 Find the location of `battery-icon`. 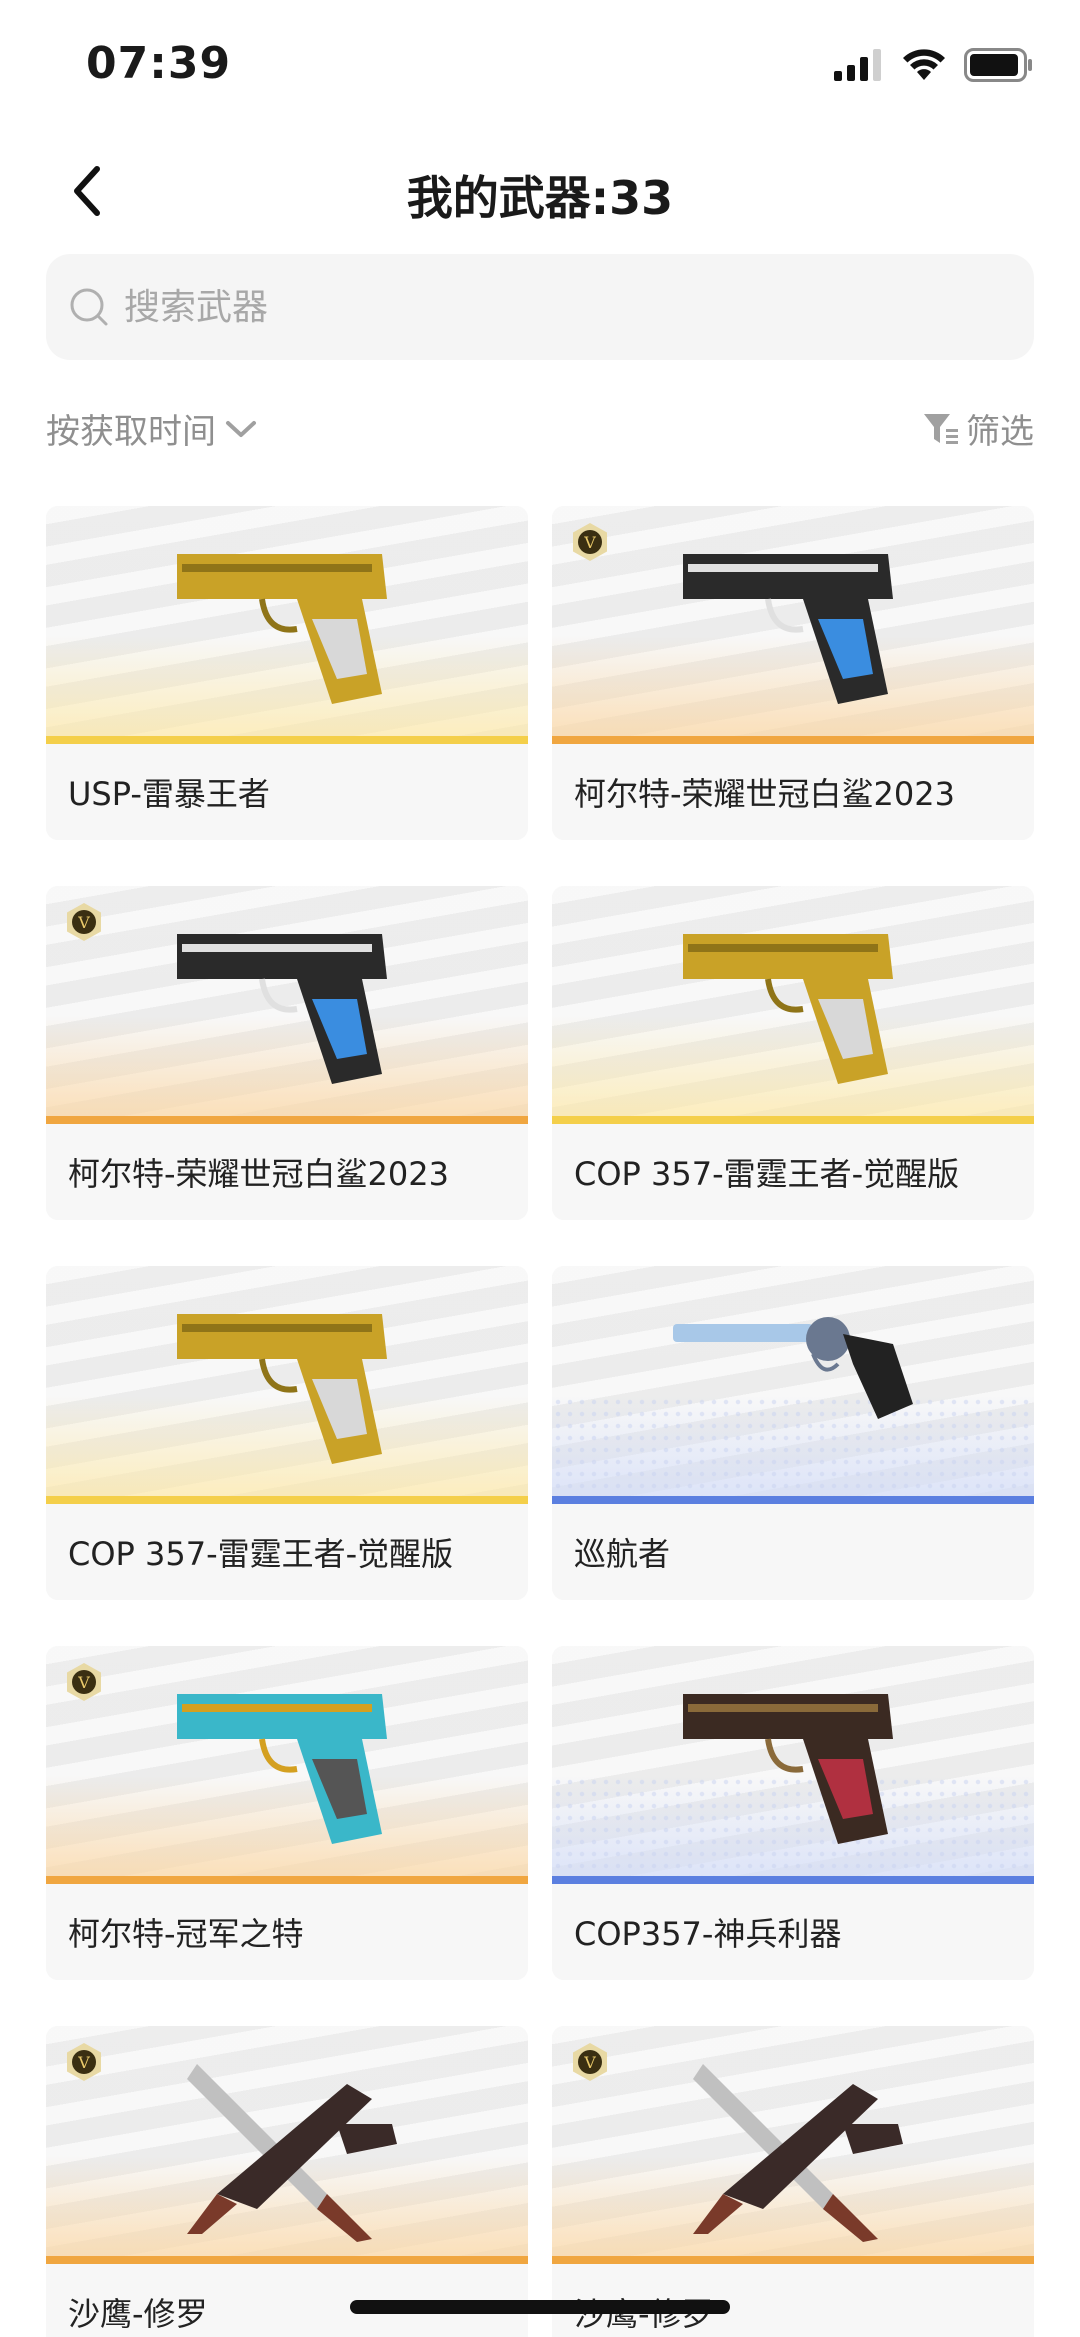

battery-icon is located at coordinates (998, 65).